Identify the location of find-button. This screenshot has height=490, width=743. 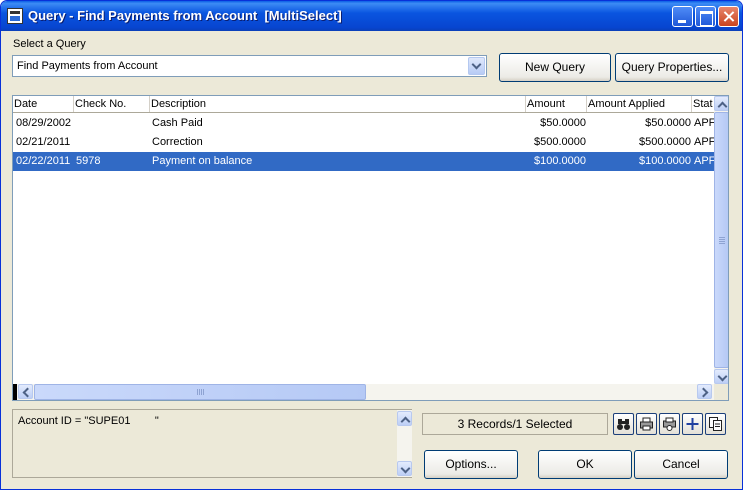
(623, 424).